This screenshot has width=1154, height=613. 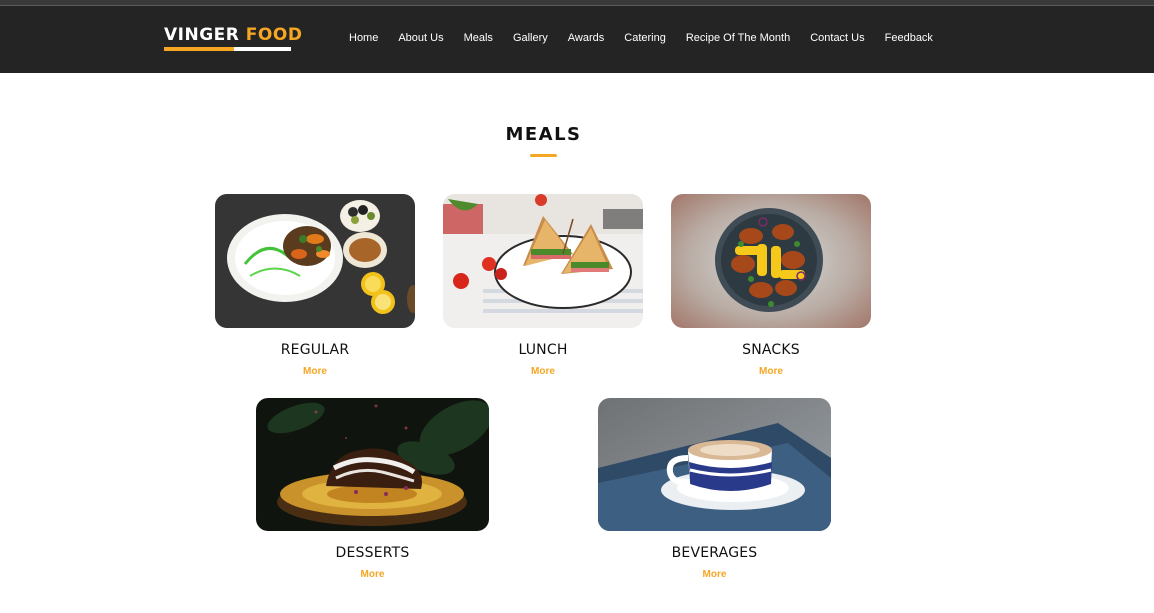 What do you see at coordinates (771, 261) in the screenshot?
I see `meal-image-snacks` at bounding box center [771, 261].